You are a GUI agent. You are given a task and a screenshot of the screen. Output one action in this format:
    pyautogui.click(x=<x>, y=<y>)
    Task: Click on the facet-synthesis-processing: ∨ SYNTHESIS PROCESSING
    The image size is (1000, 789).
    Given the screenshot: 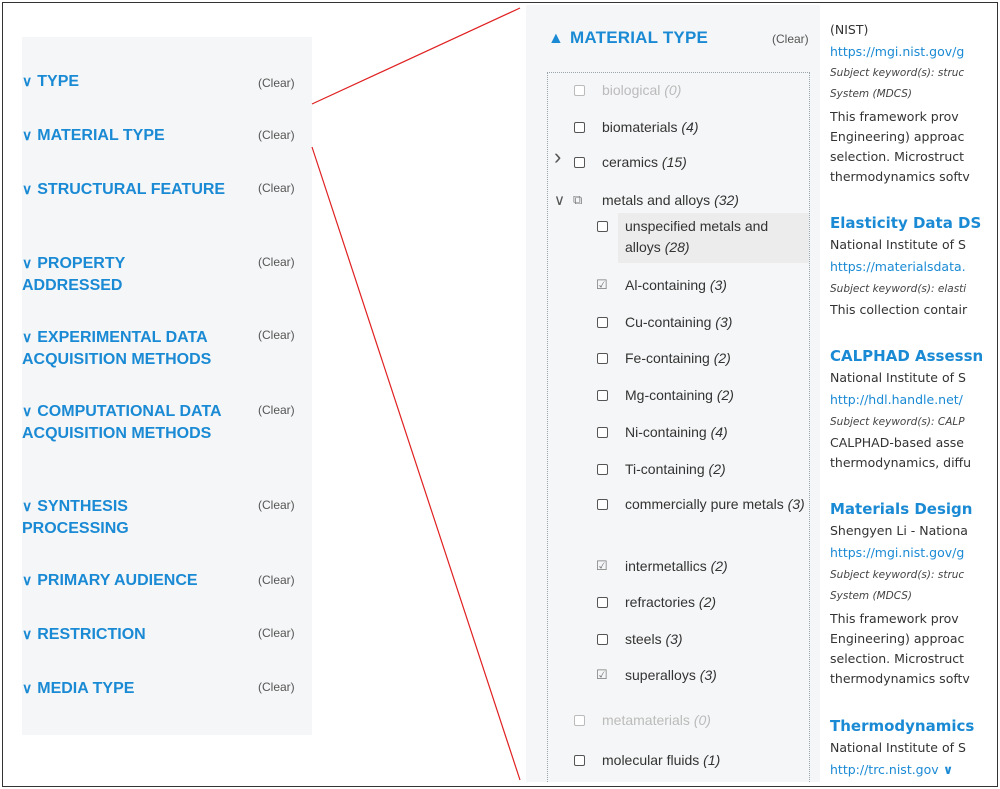 What is the action you would take?
    pyautogui.click(x=124, y=517)
    